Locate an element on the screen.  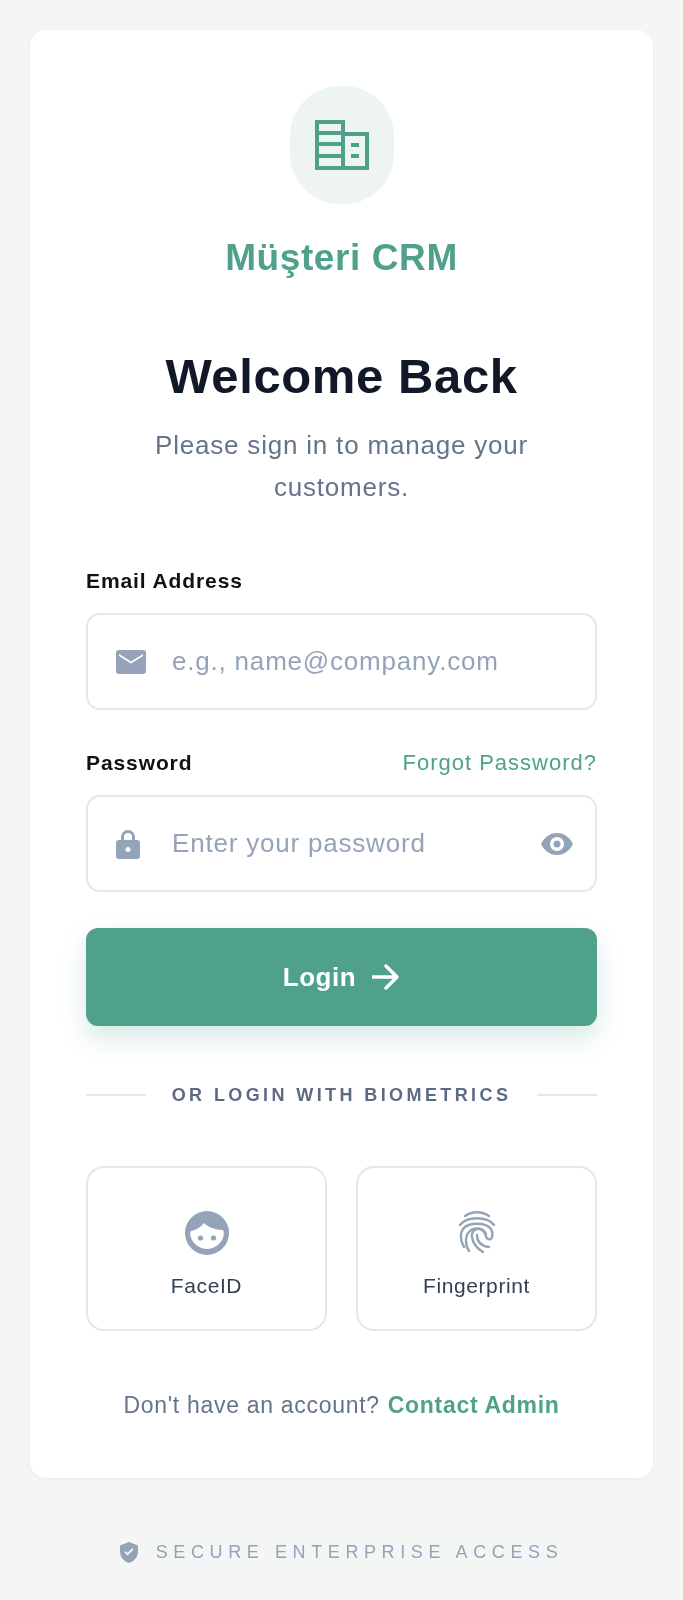
eye-icon is located at coordinates (557, 843).